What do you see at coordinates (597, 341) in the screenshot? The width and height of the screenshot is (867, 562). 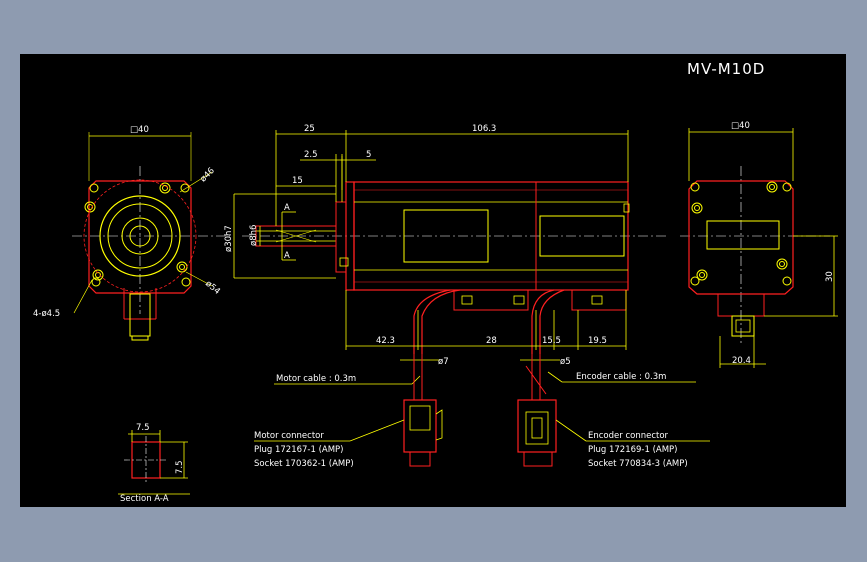 I see `dim-cable-pos4: 19.5` at bounding box center [597, 341].